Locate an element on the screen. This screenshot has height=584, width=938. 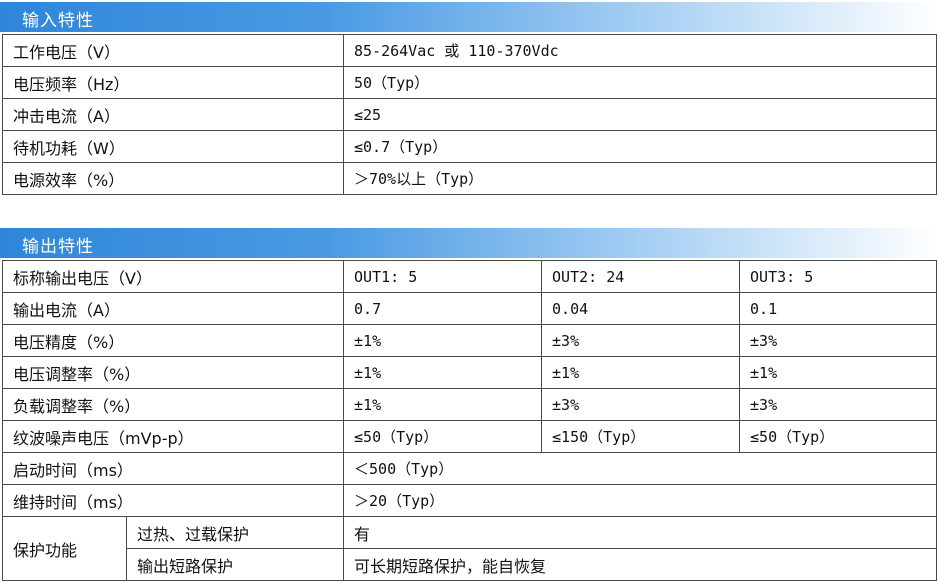
table-row: 电压精度（%） ±1% ±3% ±3% is located at coordinates (469, 340).